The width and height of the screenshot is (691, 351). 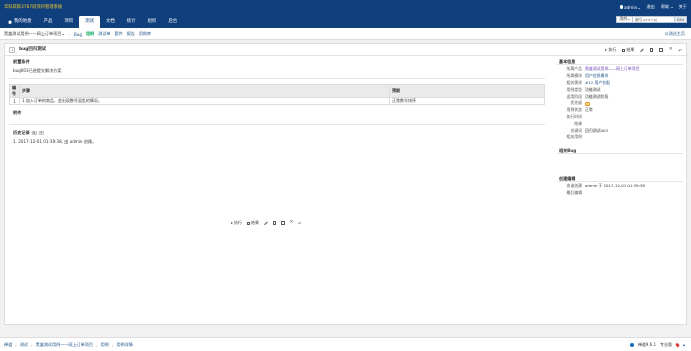 What do you see at coordinates (620, 159) in the screenshot?
I see `related-bug-section: 相关Bug` at bounding box center [620, 159].